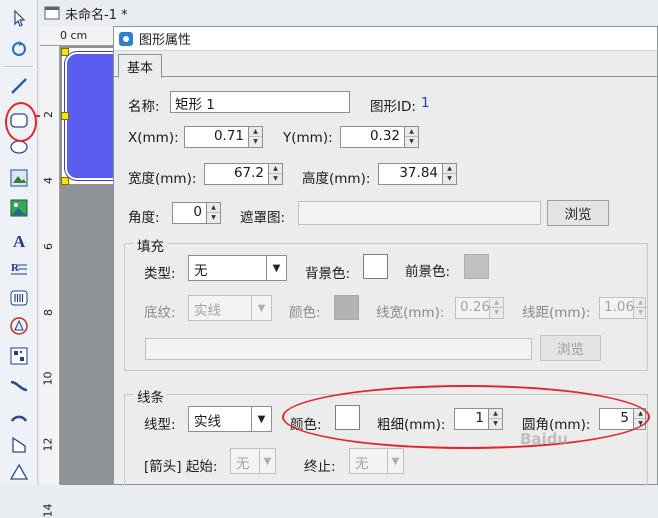 This screenshot has width=658, height=518. I want to click on height-spinner: ▲ ▼, so click(450, 174).